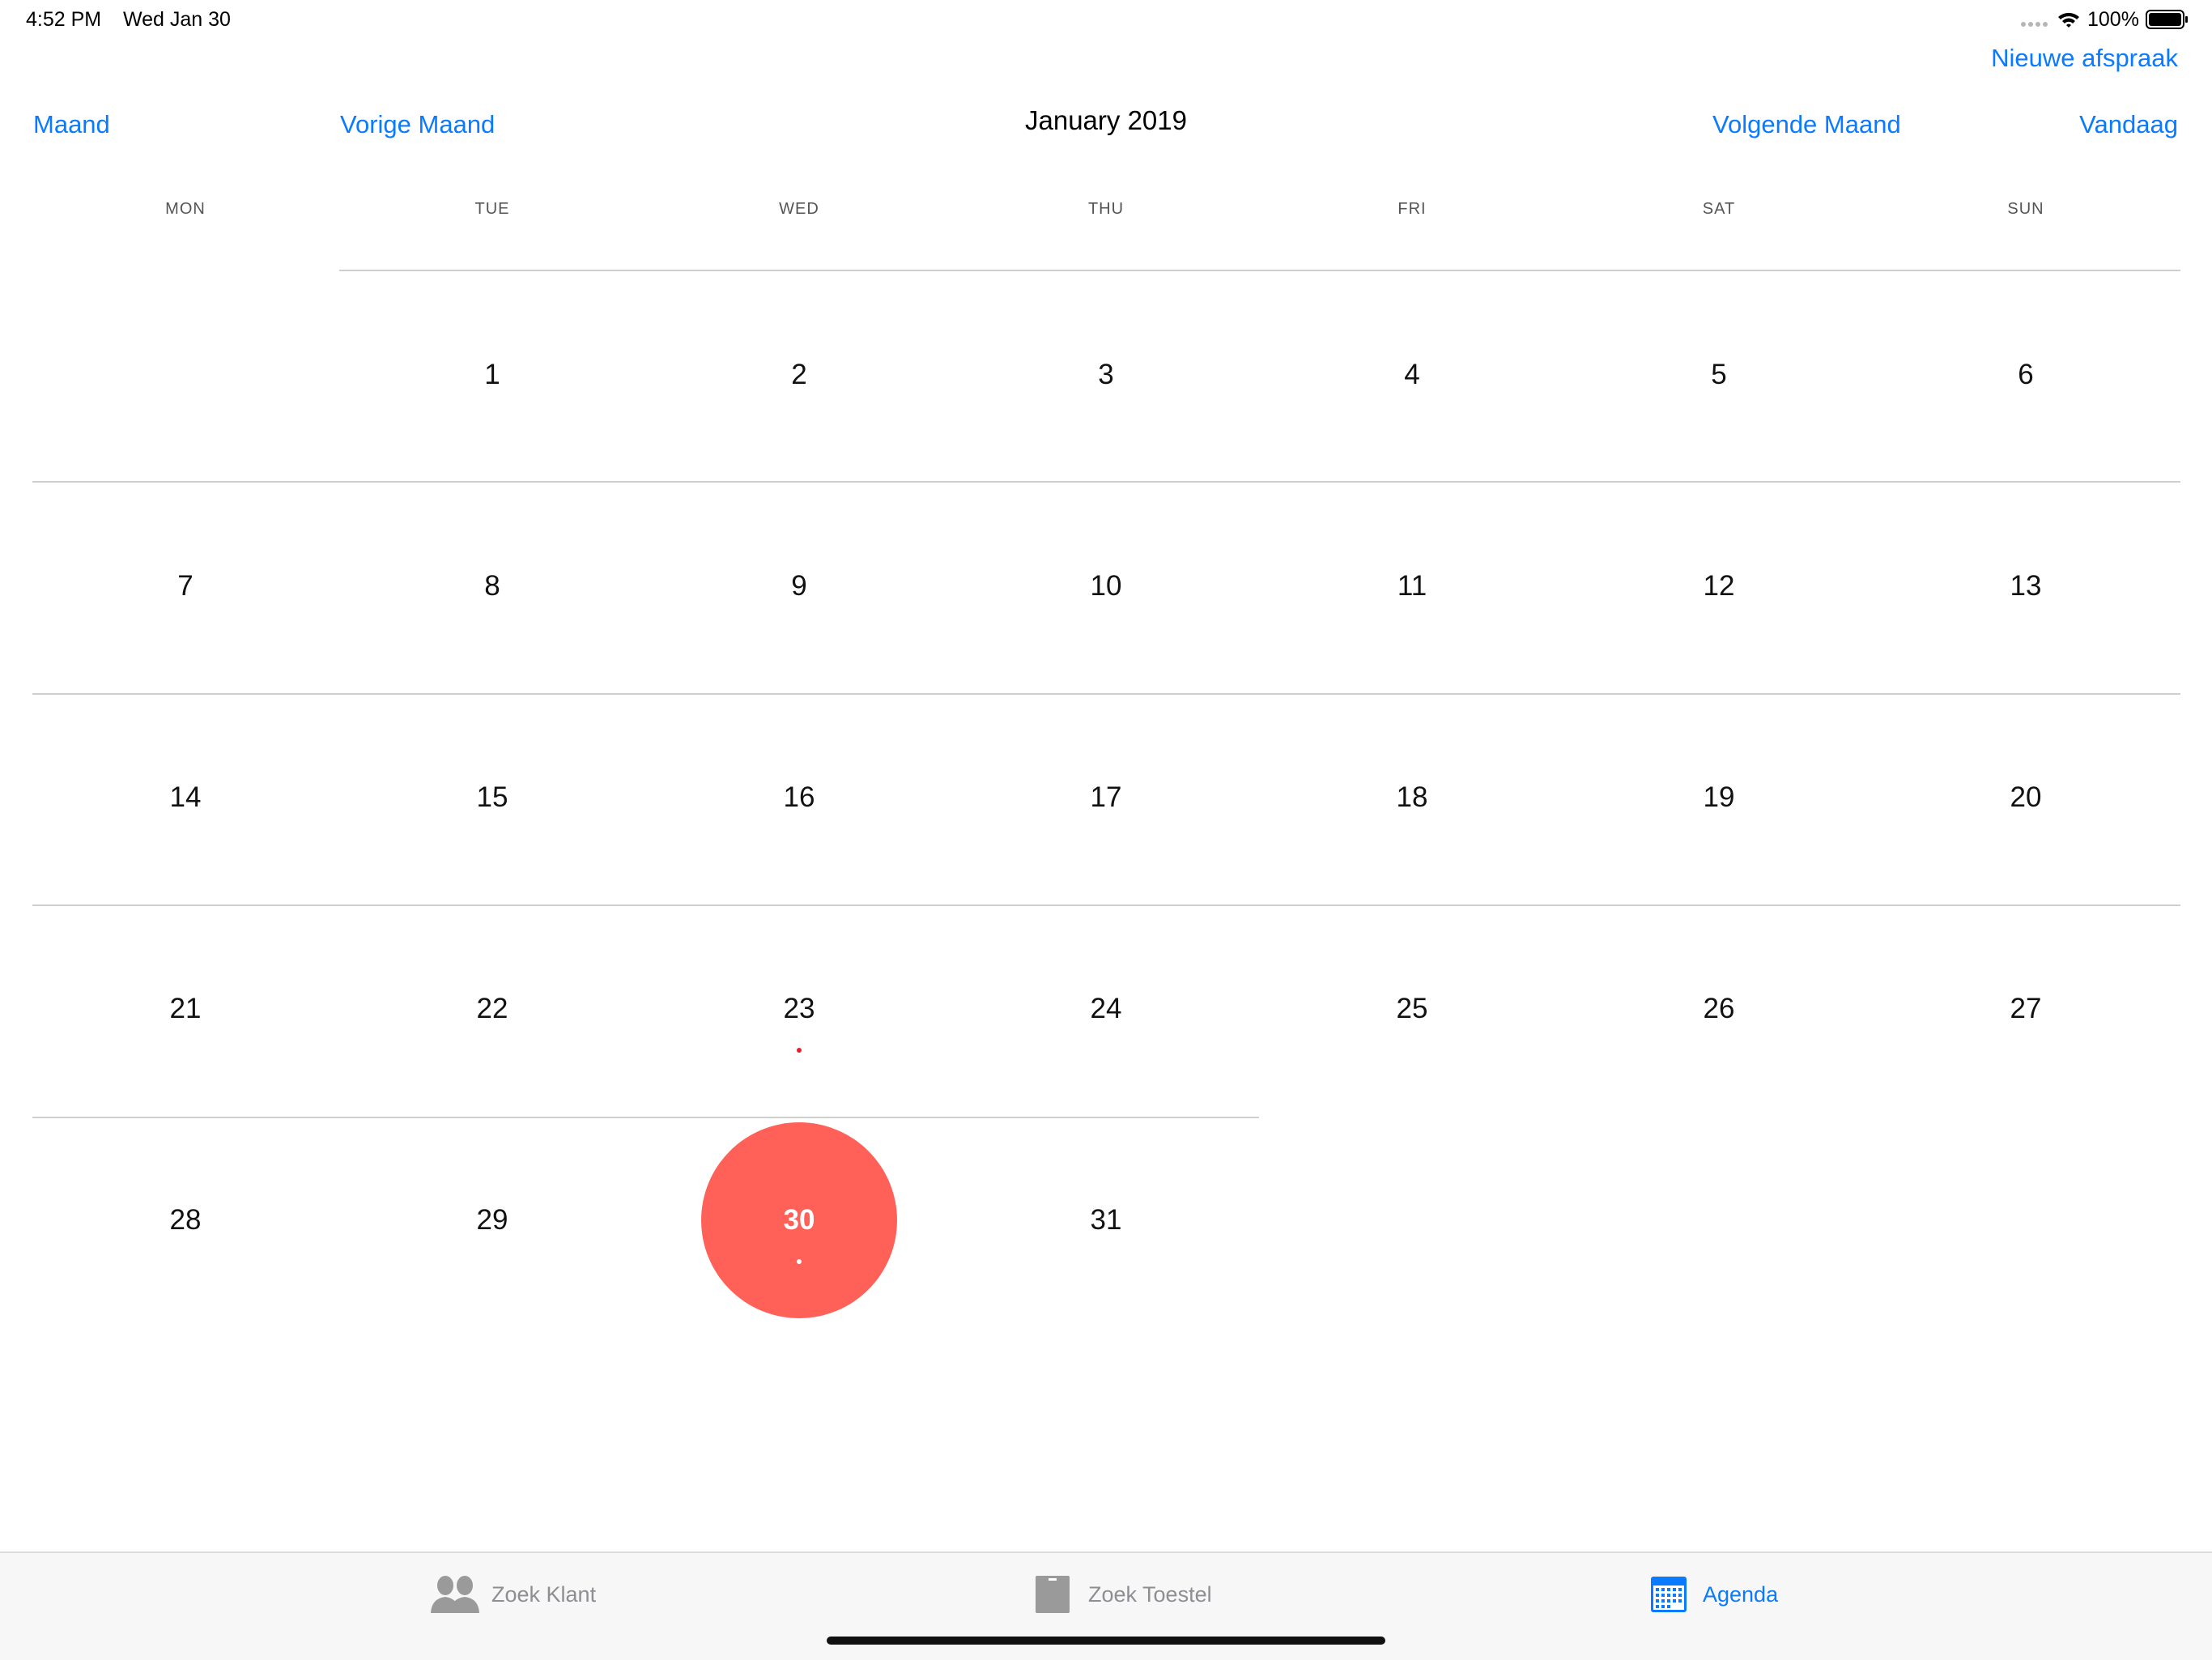  Describe the element at coordinates (2129, 125) in the screenshot. I see `today-button: Vandaag` at that location.